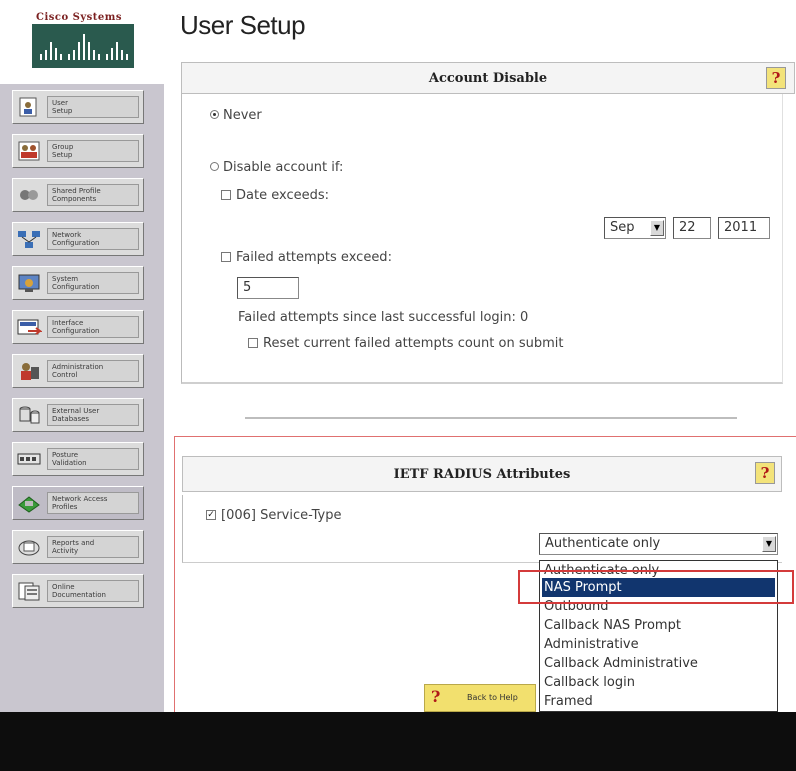  I want to click on sidebar-item-group-setup: Group Setup, so click(78, 151).